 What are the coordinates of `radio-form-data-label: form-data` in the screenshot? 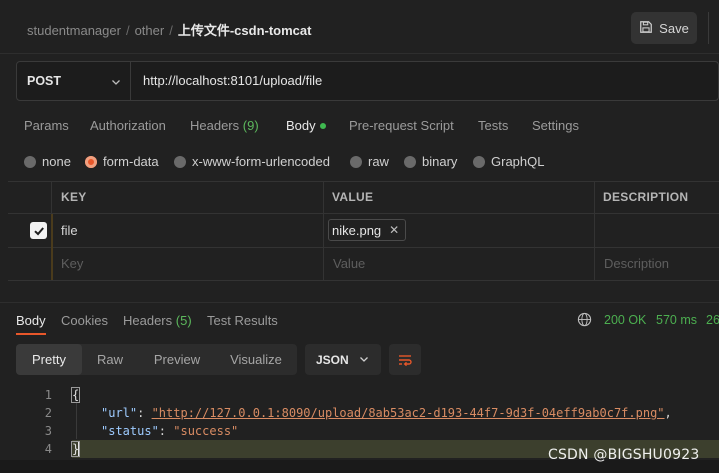 It's located at (131, 161).